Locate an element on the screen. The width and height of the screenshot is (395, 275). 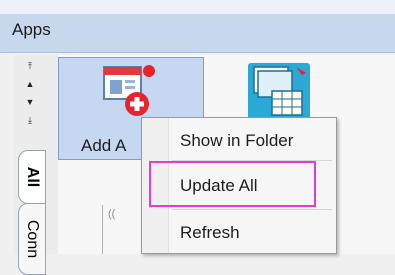
tab-all: All is located at coordinates (32, 177).